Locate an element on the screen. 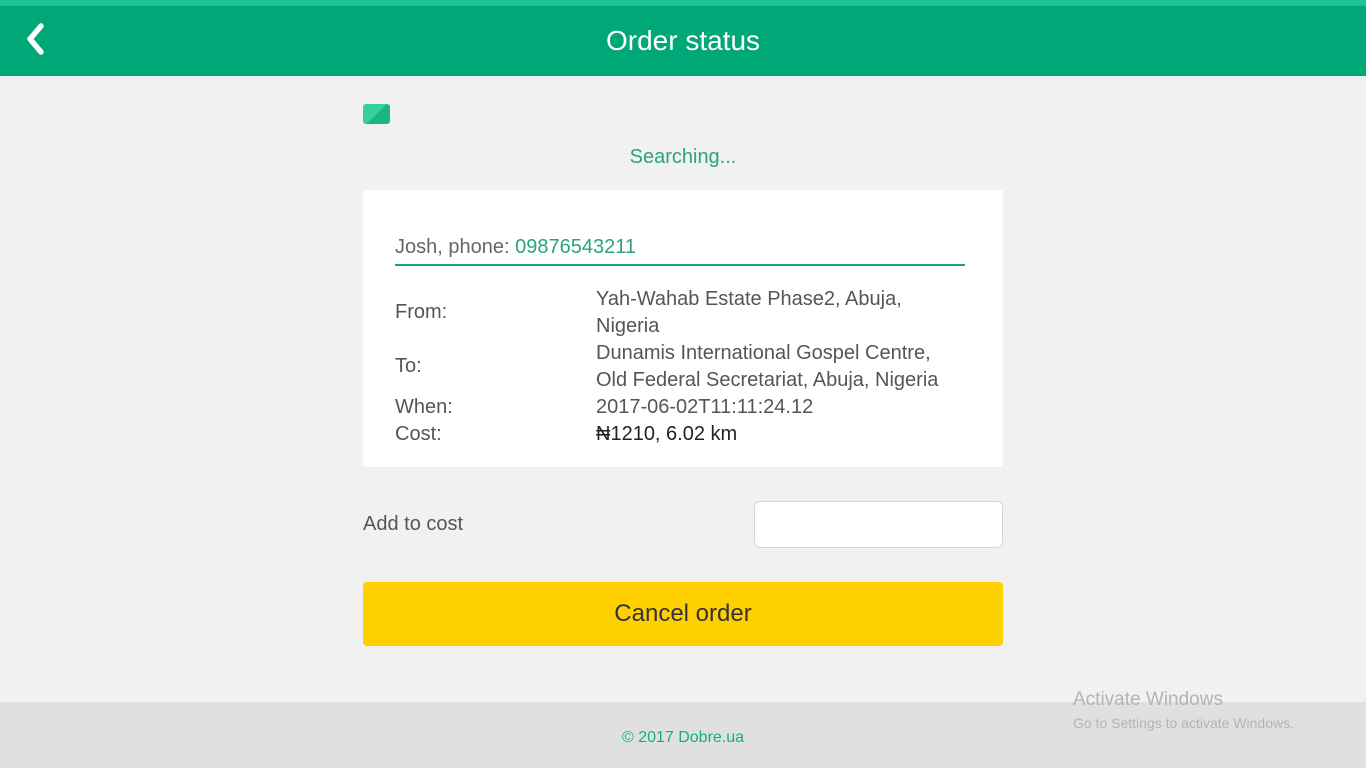 The height and width of the screenshot is (768, 1366). cost-value: ₦1210, 6.02 km is located at coordinates (667, 434).